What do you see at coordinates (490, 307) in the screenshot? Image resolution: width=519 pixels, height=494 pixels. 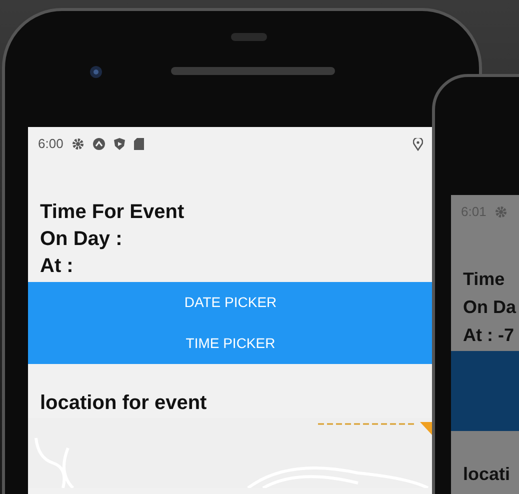 I see `day-label: On Da` at bounding box center [490, 307].